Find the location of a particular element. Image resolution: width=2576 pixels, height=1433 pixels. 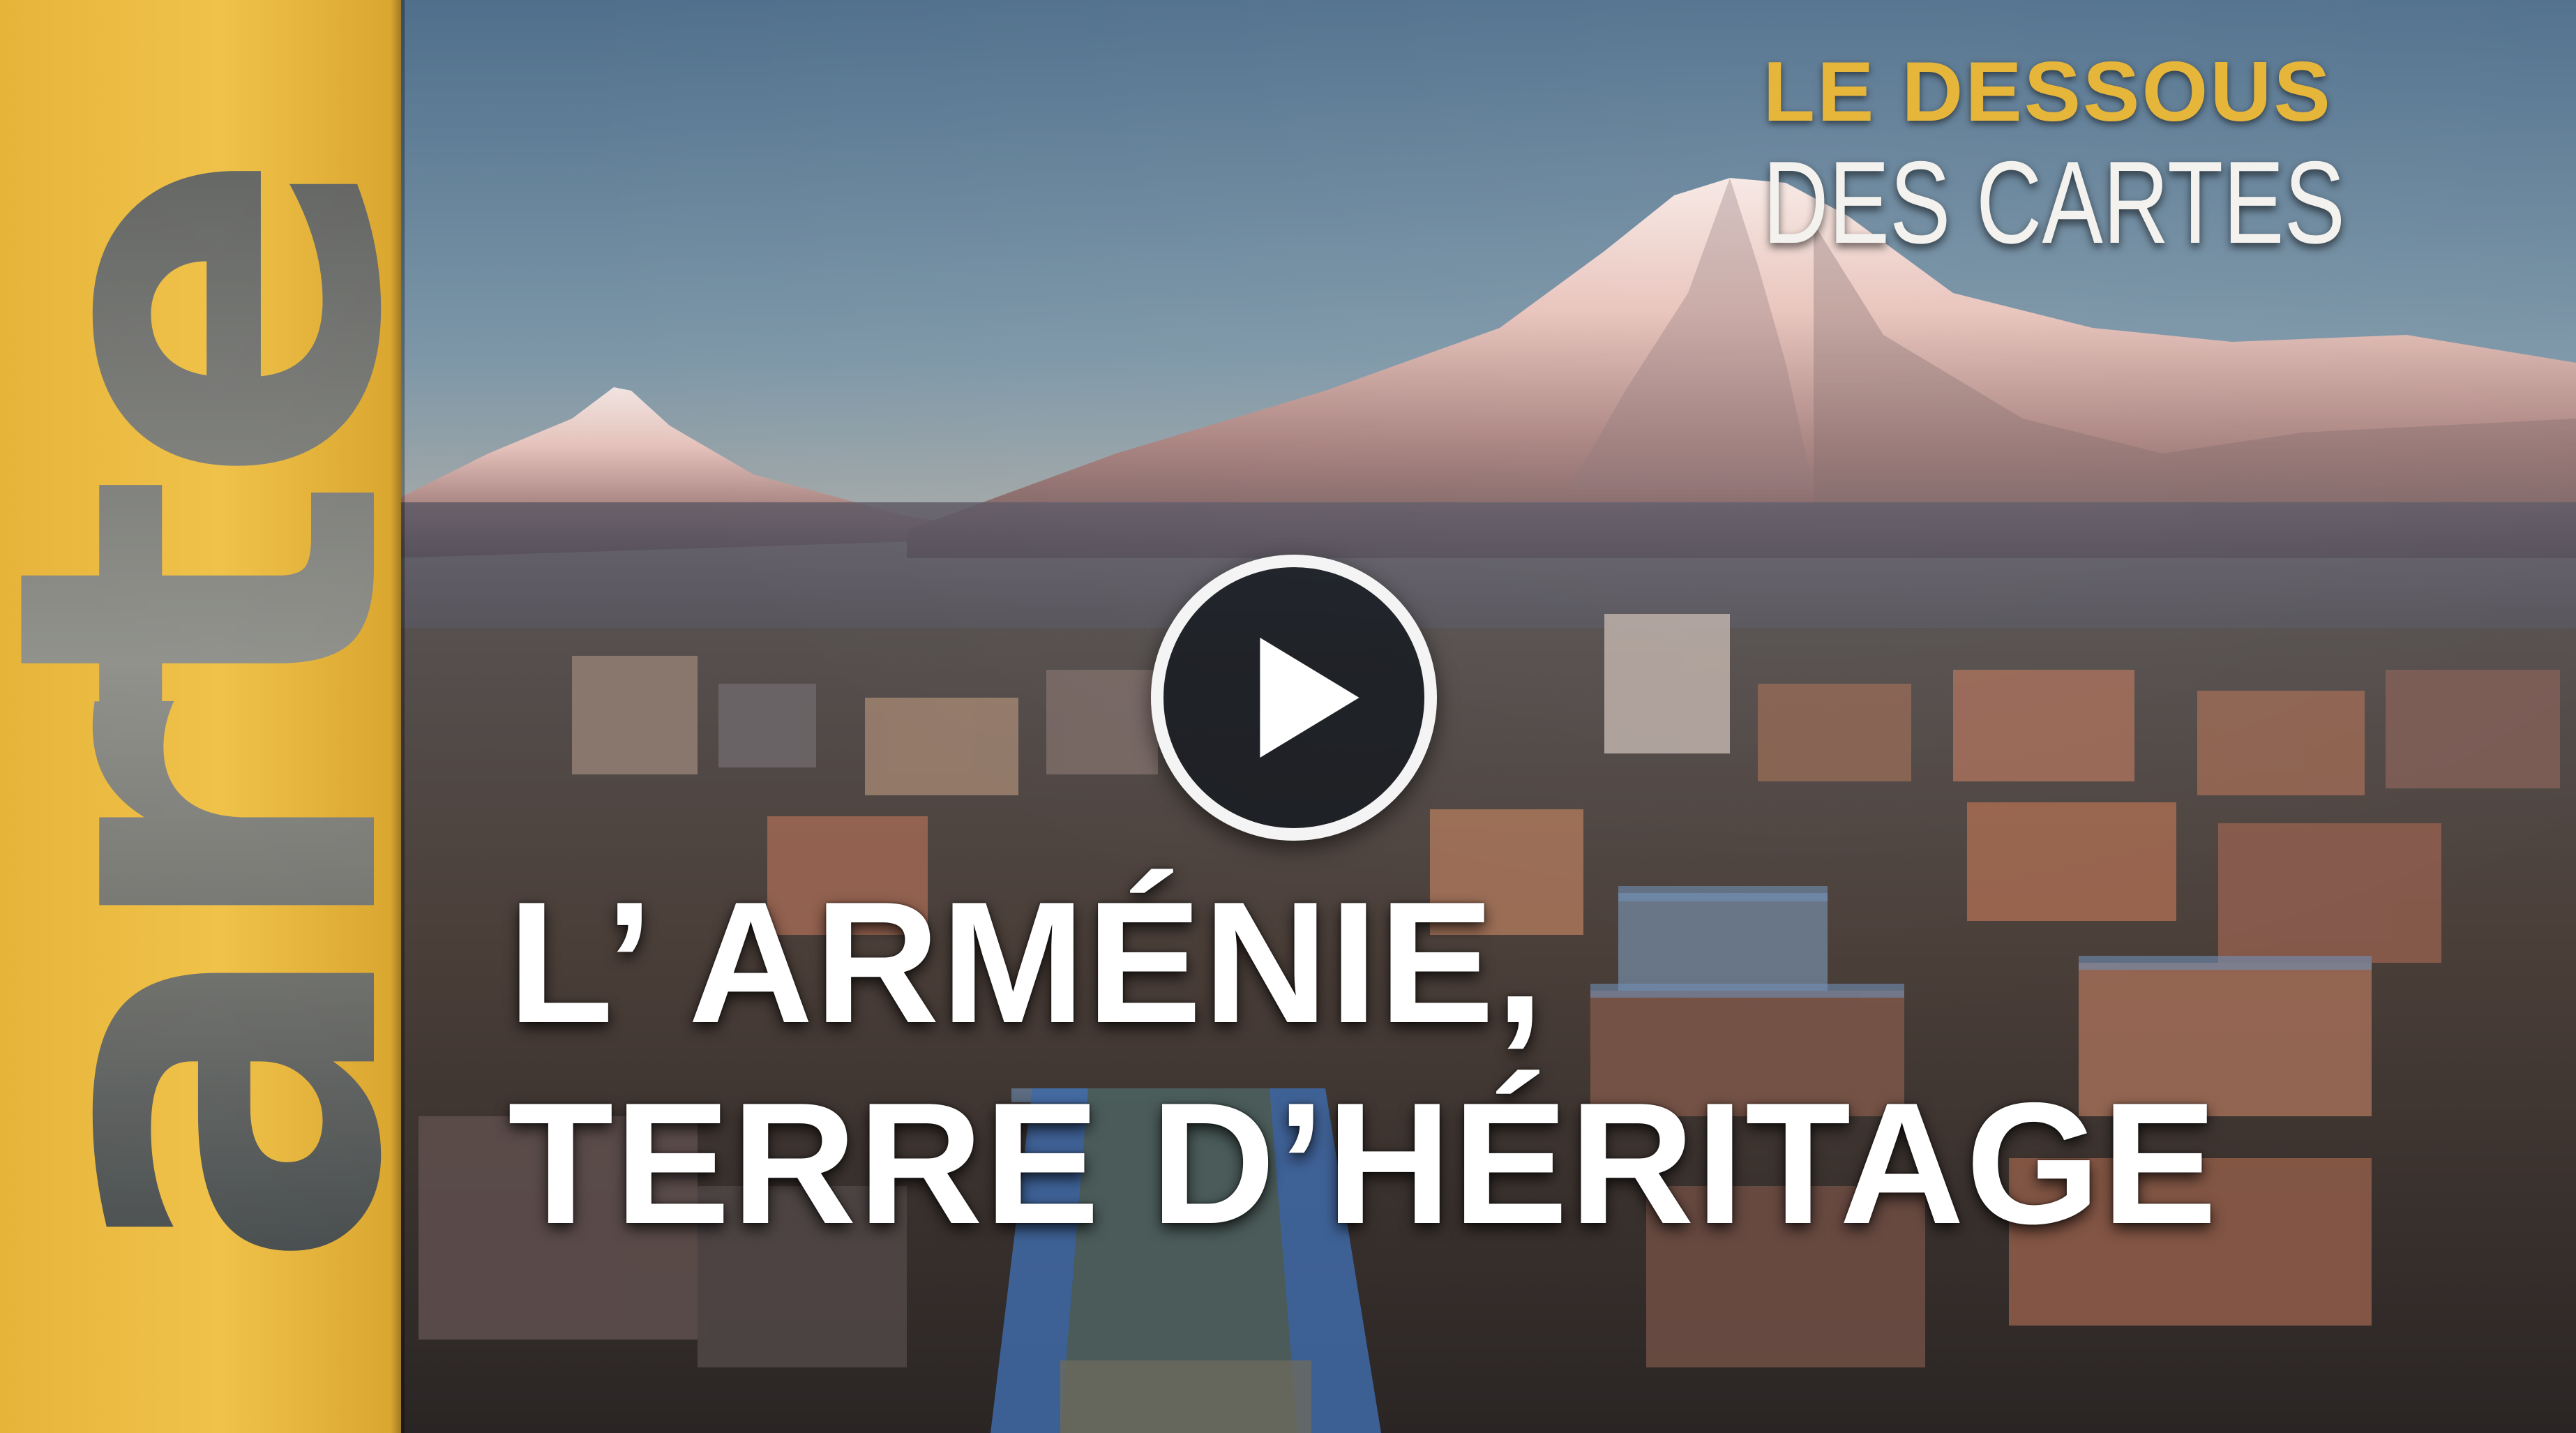

show-logo: LE DESSOUS DES CARTES is located at coordinates (2136, 155).